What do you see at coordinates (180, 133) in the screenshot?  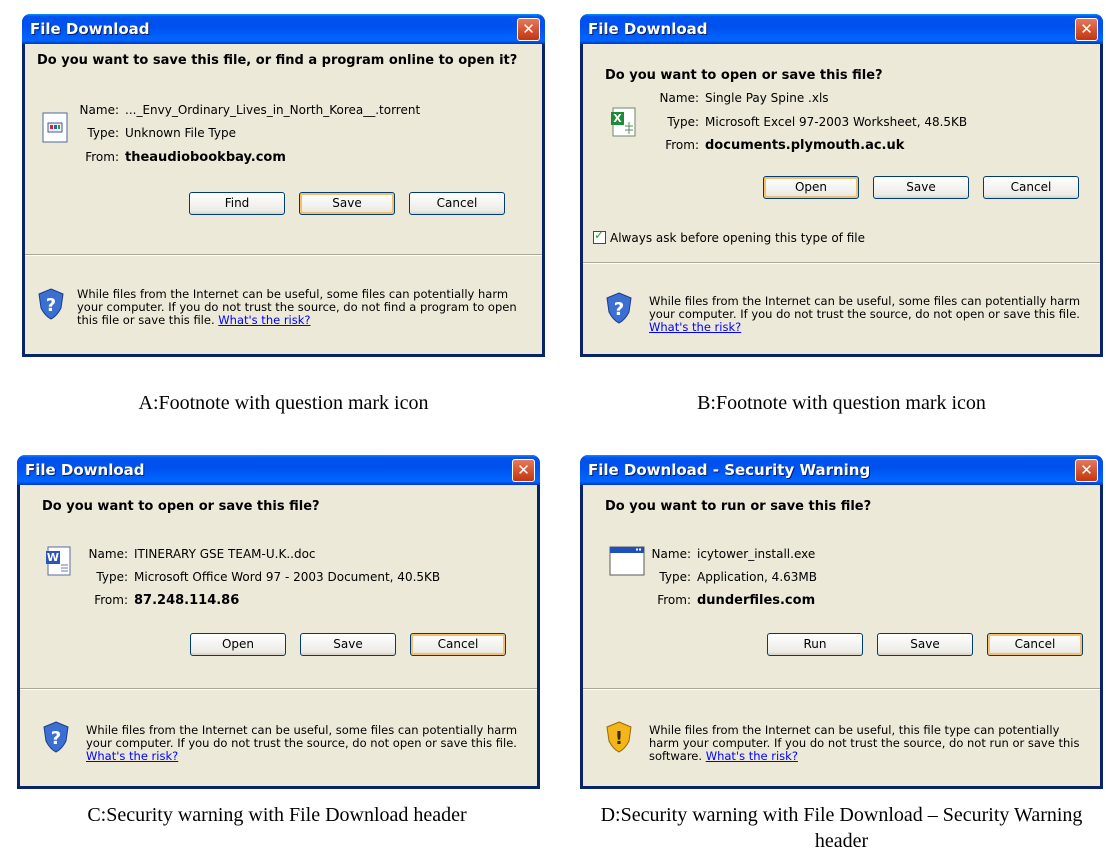 I see `type-value: Unknown File Type` at bounding box center [180, 133].